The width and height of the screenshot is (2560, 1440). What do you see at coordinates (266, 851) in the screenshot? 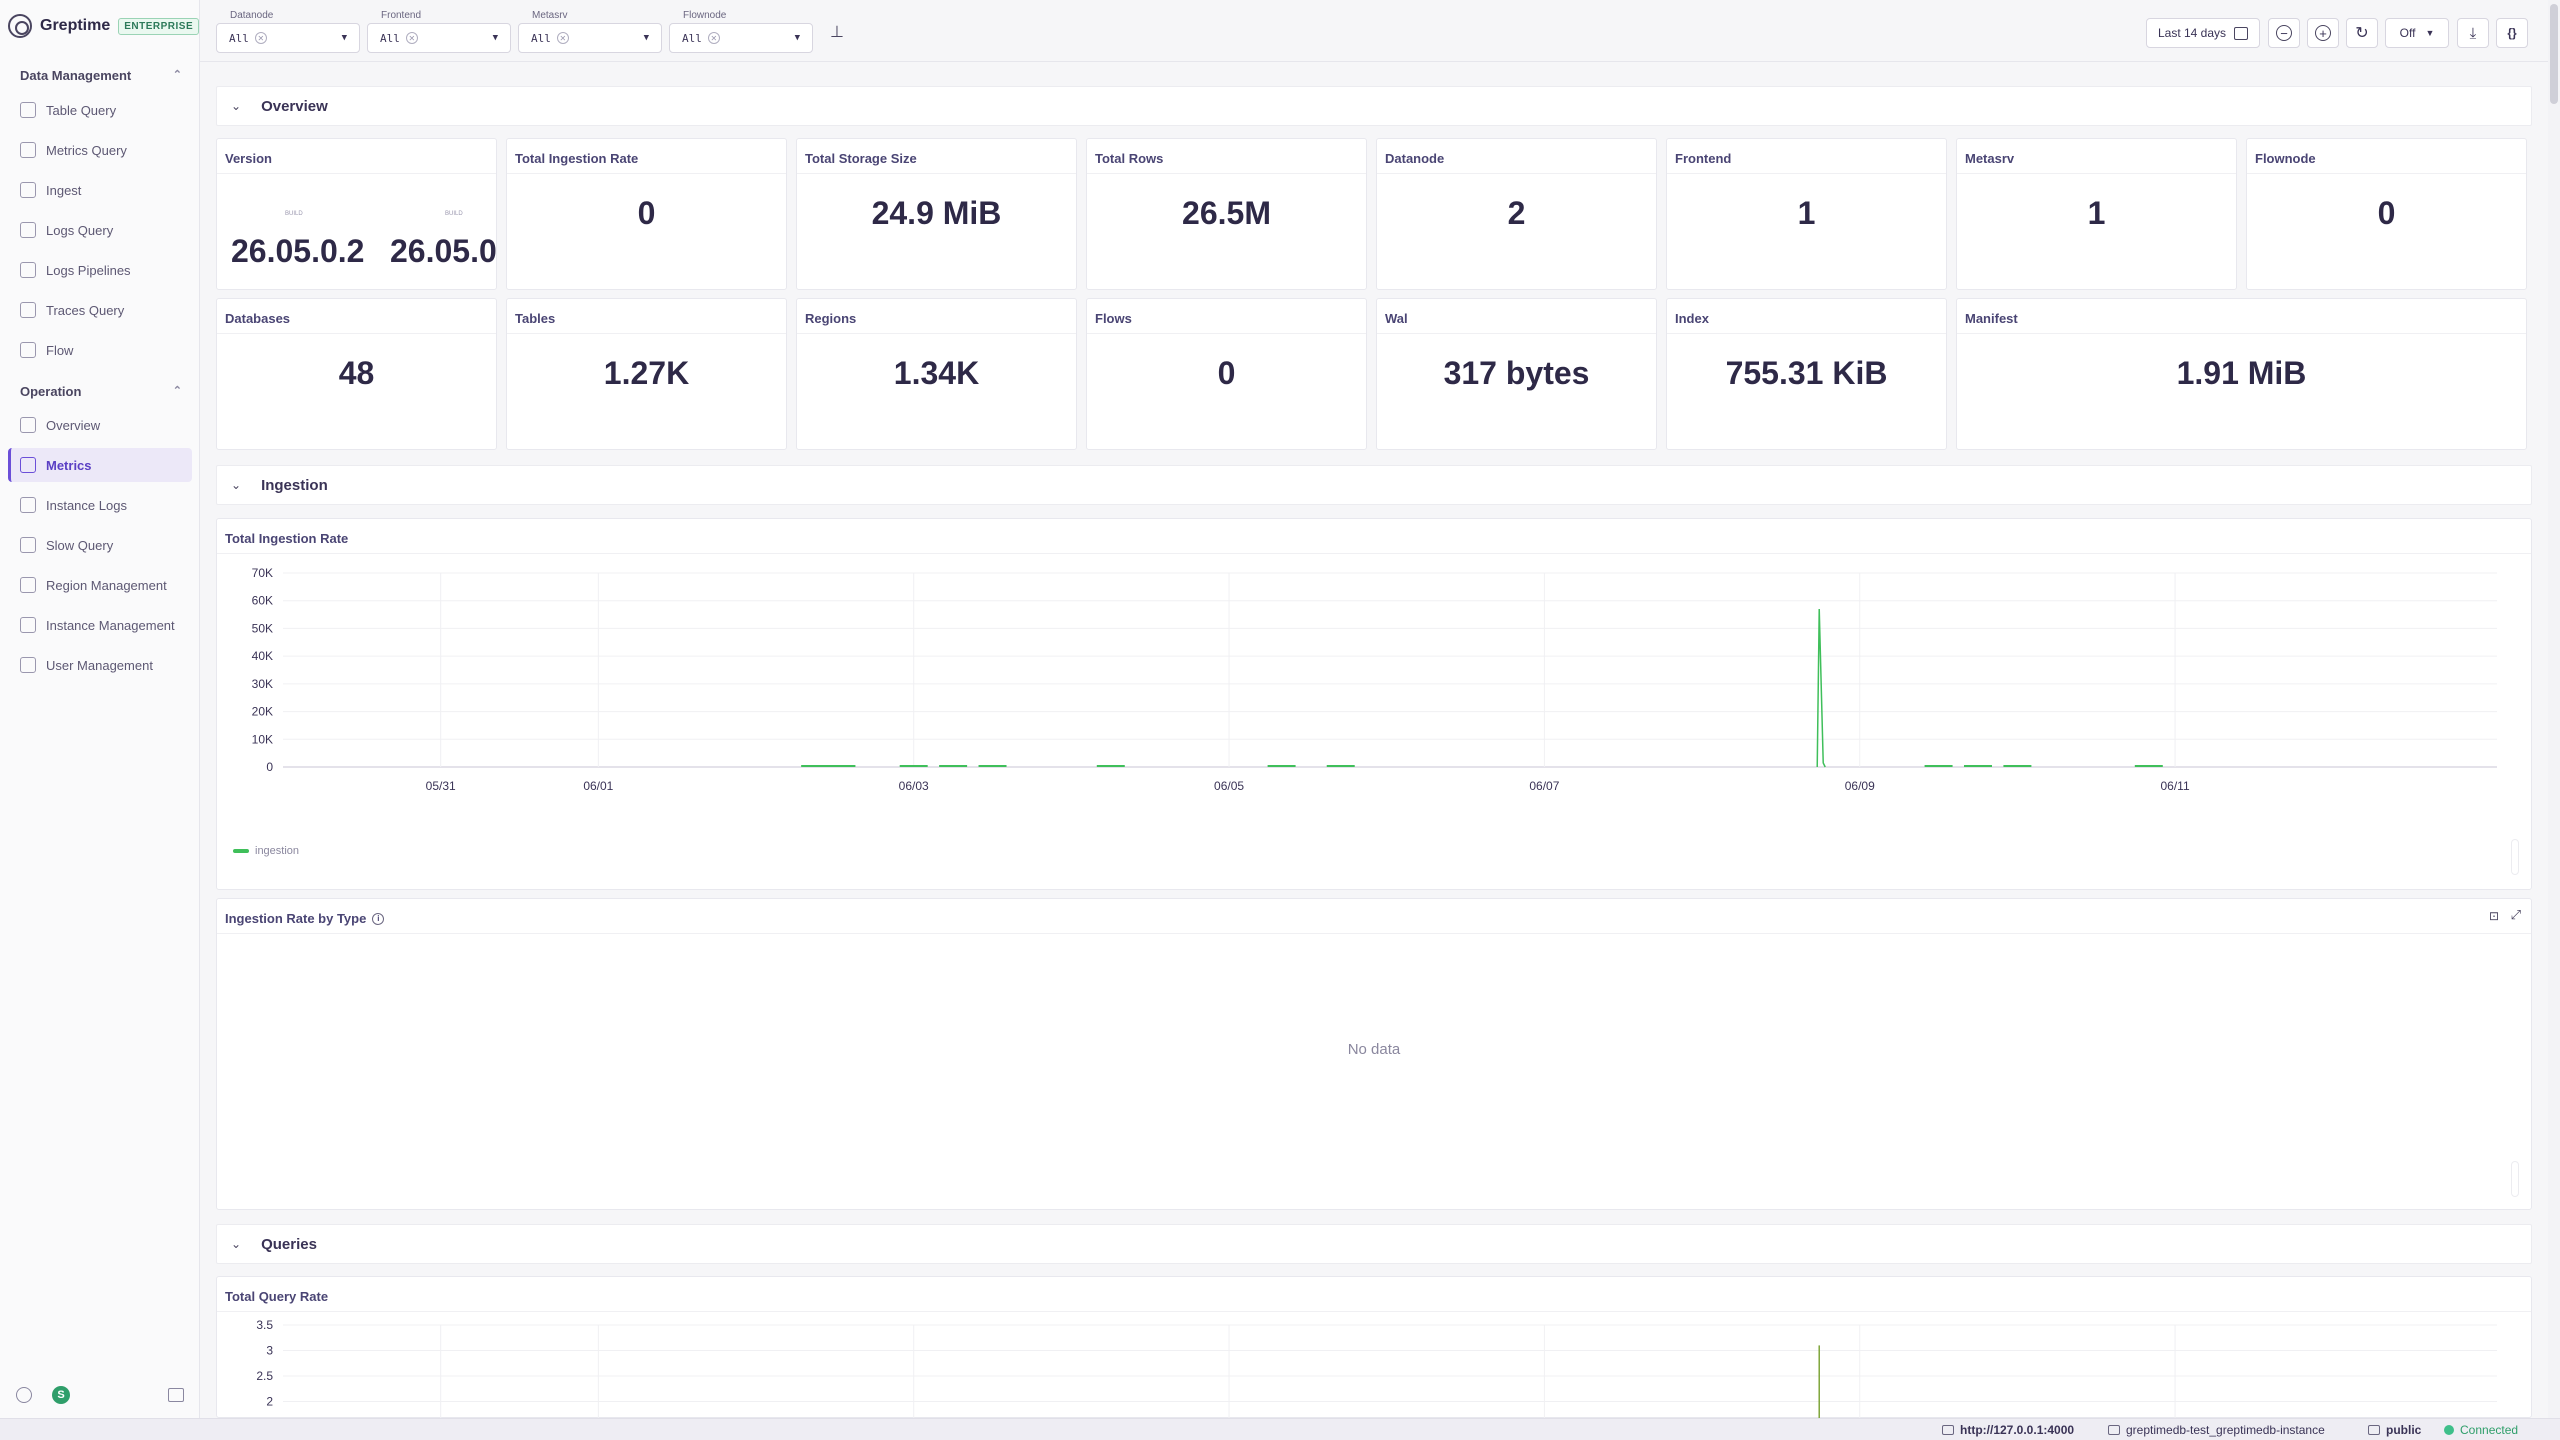
I see `chart-legend: ingestion` at bounding box center [266, 851].